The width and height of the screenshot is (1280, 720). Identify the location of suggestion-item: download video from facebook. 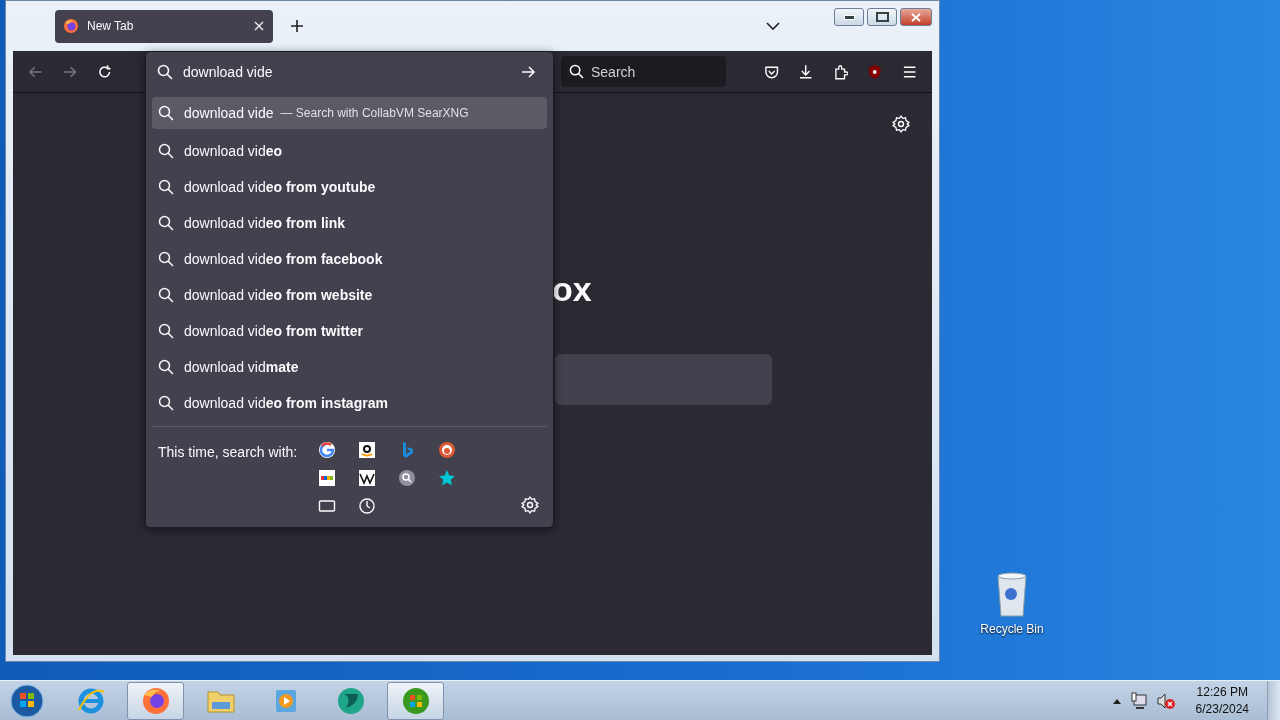
(349, 259).